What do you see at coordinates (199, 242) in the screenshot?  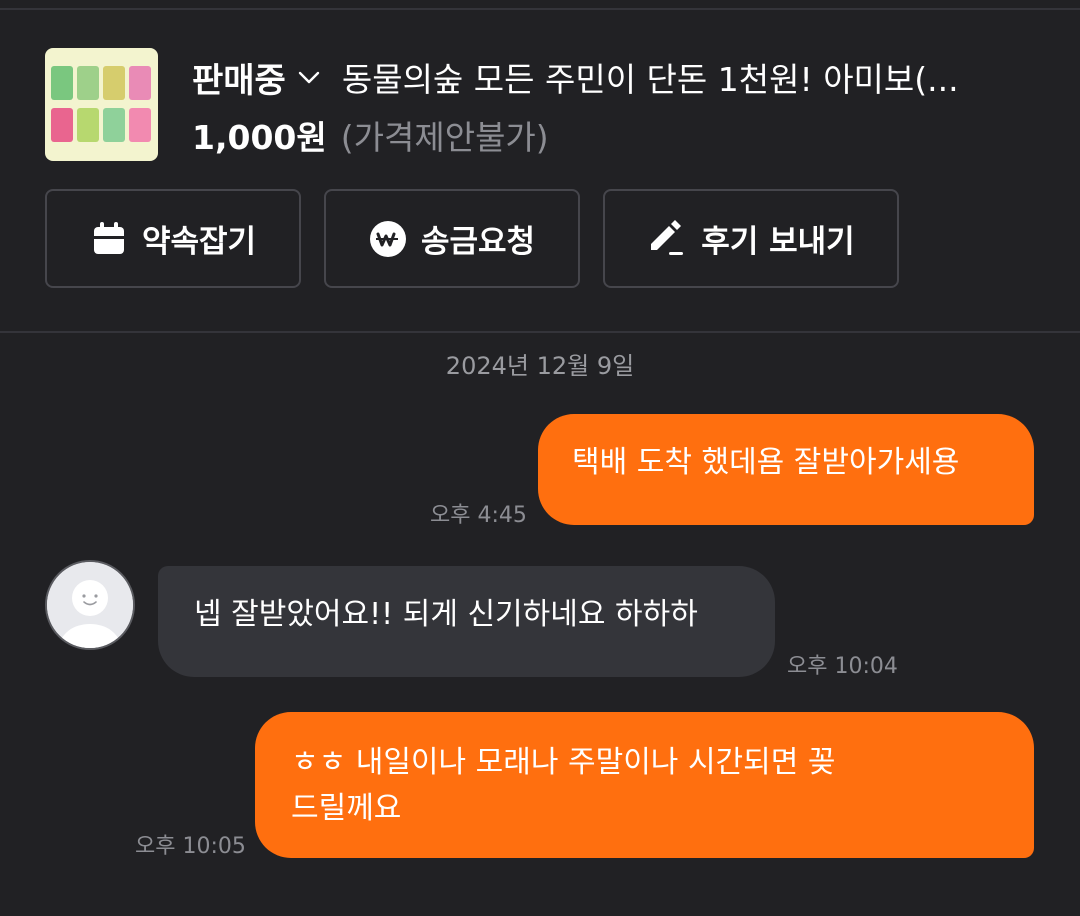 I see `schedule-button-label: 약속잡기` at bounding box center [199, 242].